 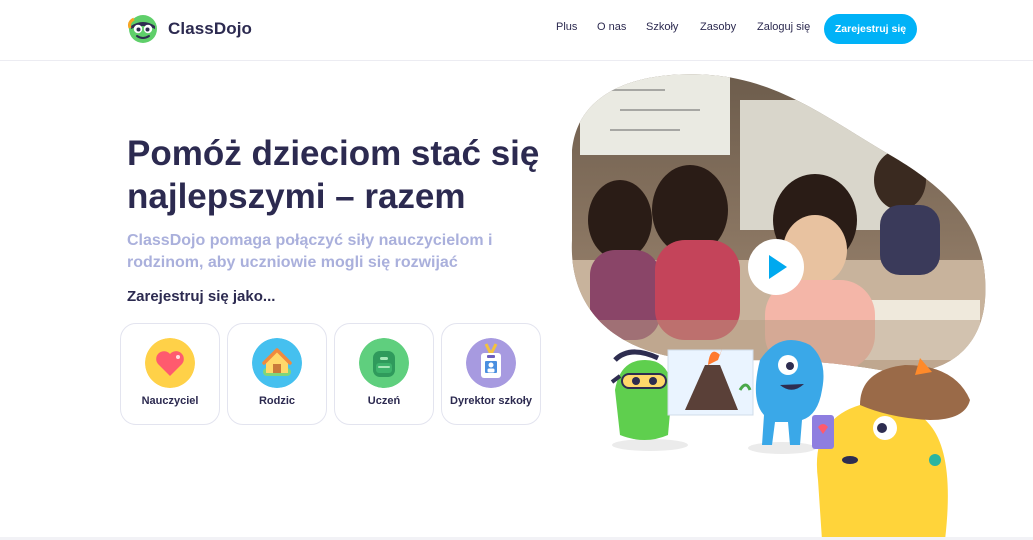 What do you see at coordinates (142, 29) in the screenshot?
I see `classdojo-logo-icon` at bounding box center [142, 29].